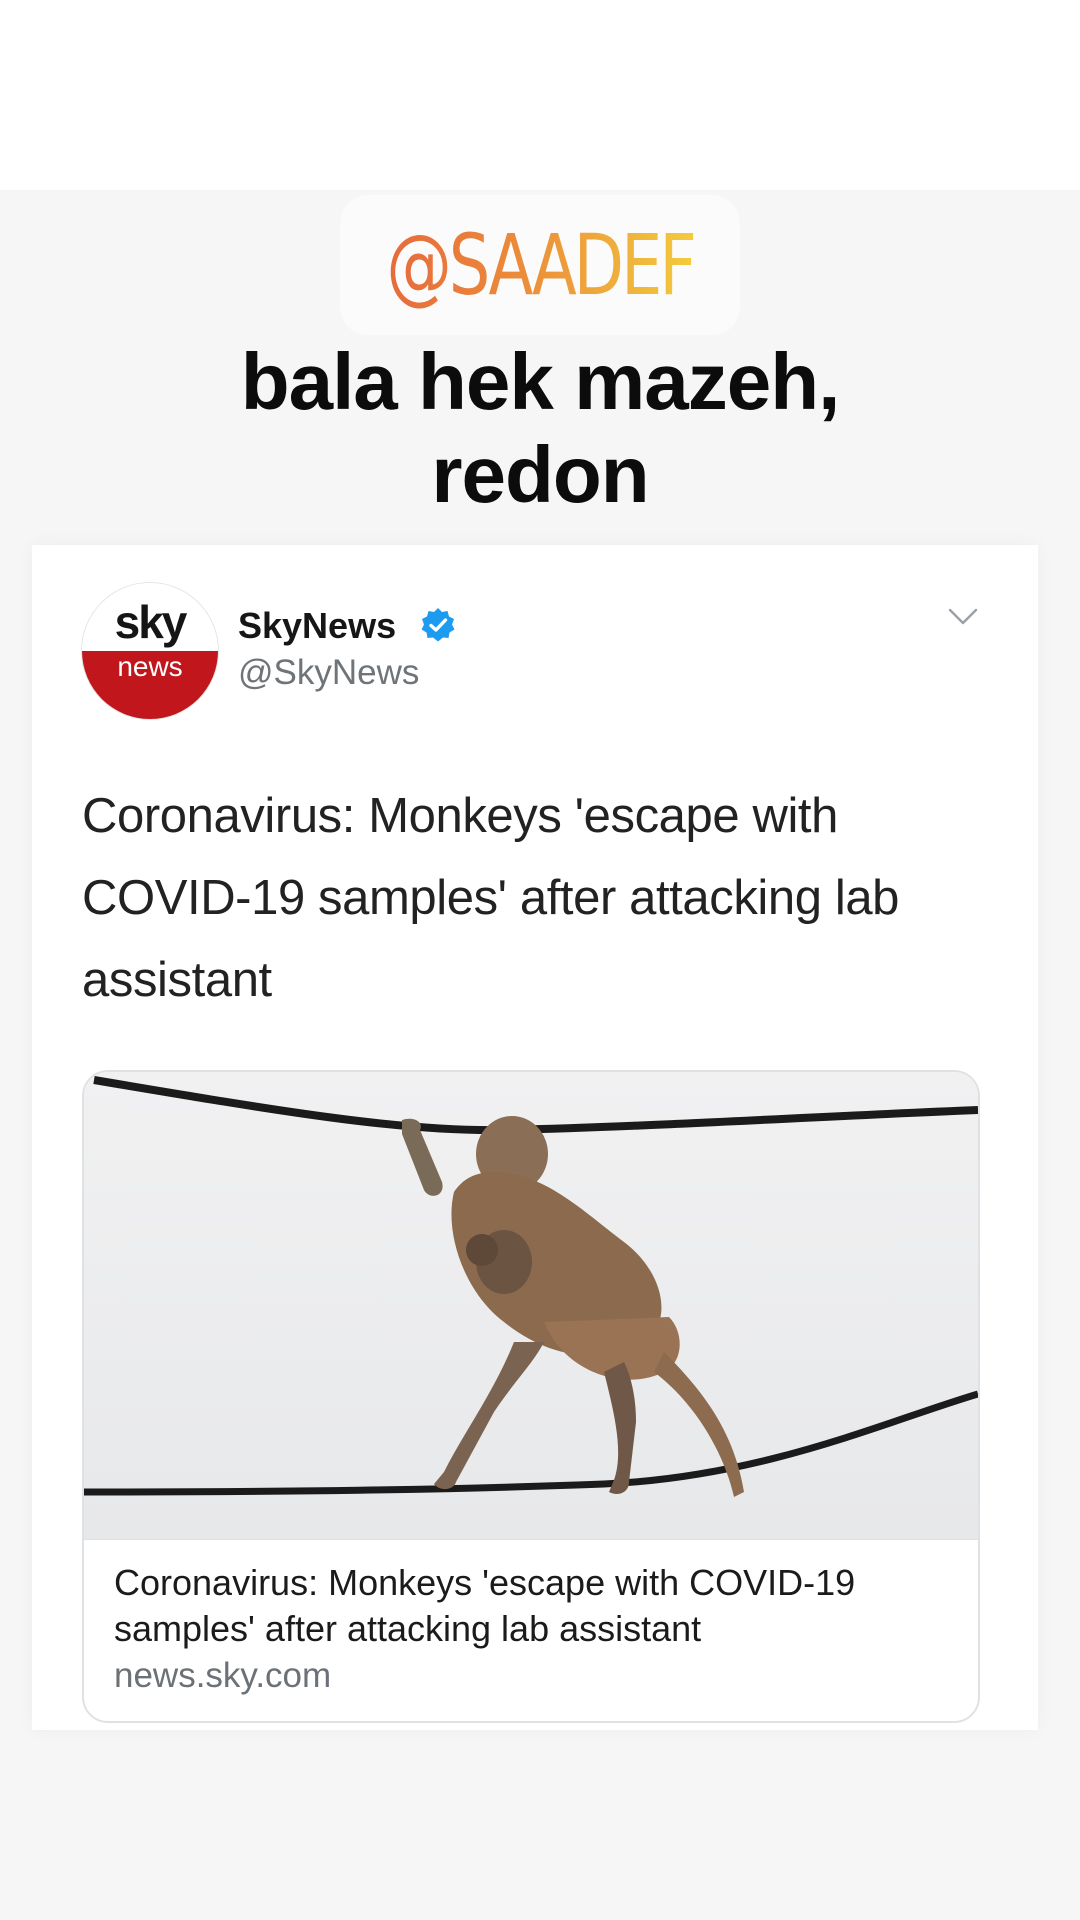 The image size is (1080, 1920). What do you see at coordinates (540, 95) in the screenshot?
I see `top-band` at bounding box center [540, 95].